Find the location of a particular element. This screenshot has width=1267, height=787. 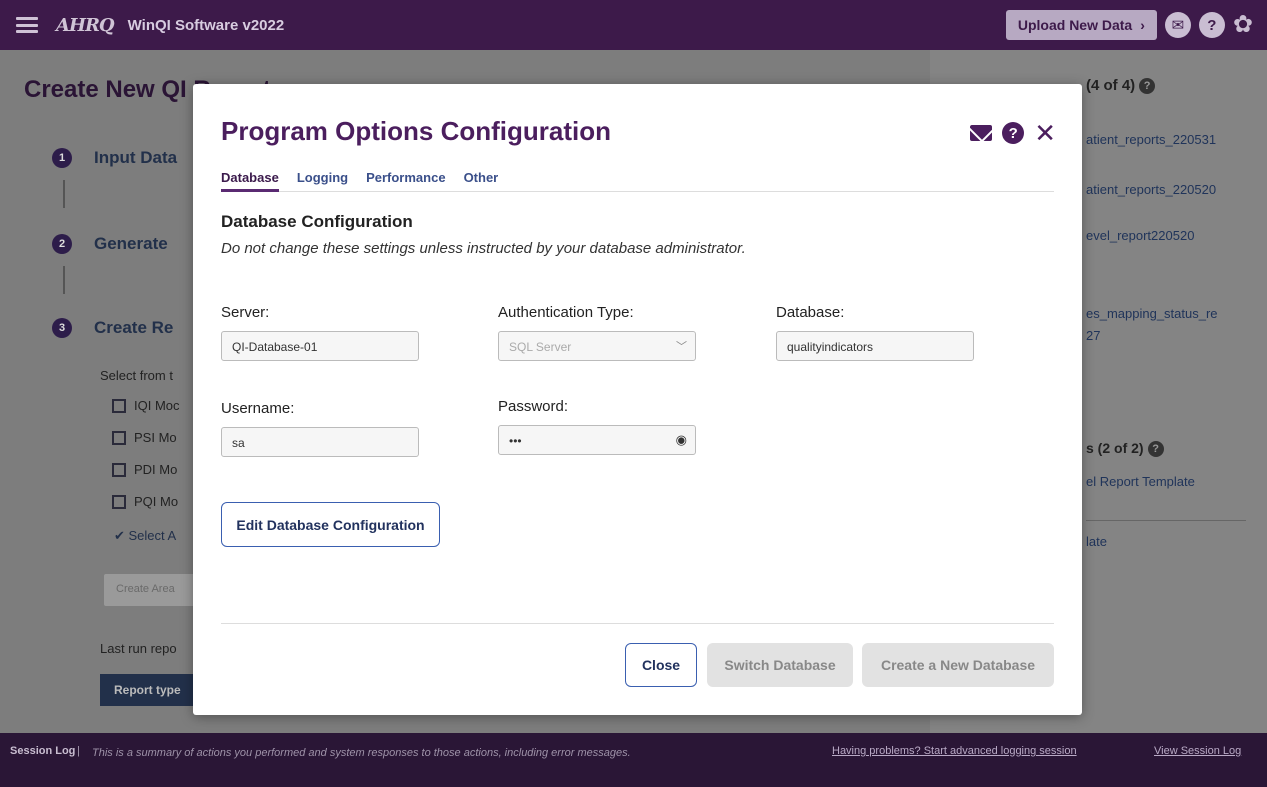

close-icon: ✕ is located at coordinates (1045, 133).